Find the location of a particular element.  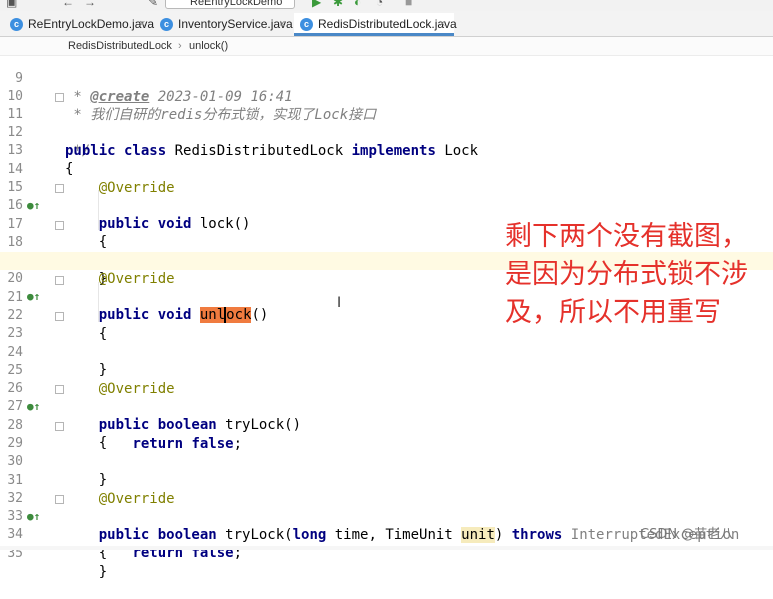

tab-inventoryservice: c InventoryService.java × is located at coordinates (223, 24).